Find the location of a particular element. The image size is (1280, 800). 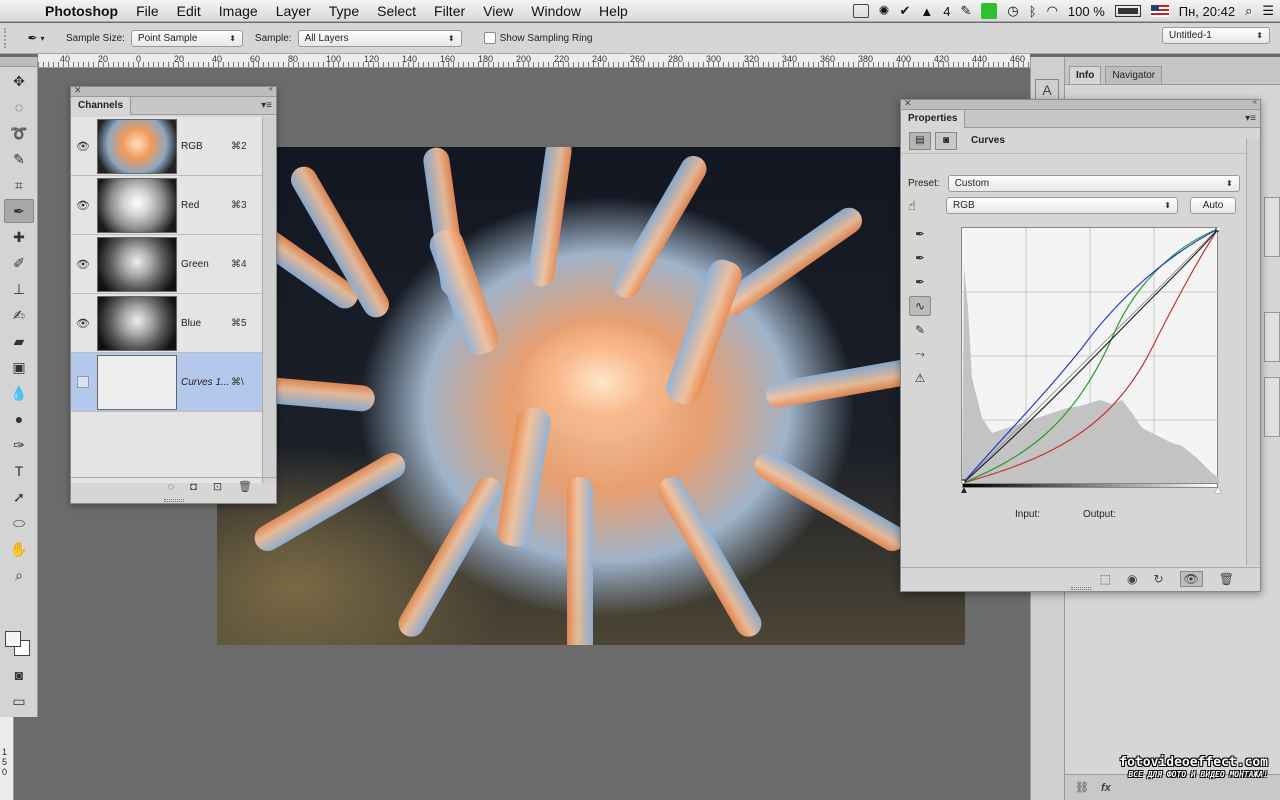

brush-tool-icon: ✐ is located at coordinates (19, 263).